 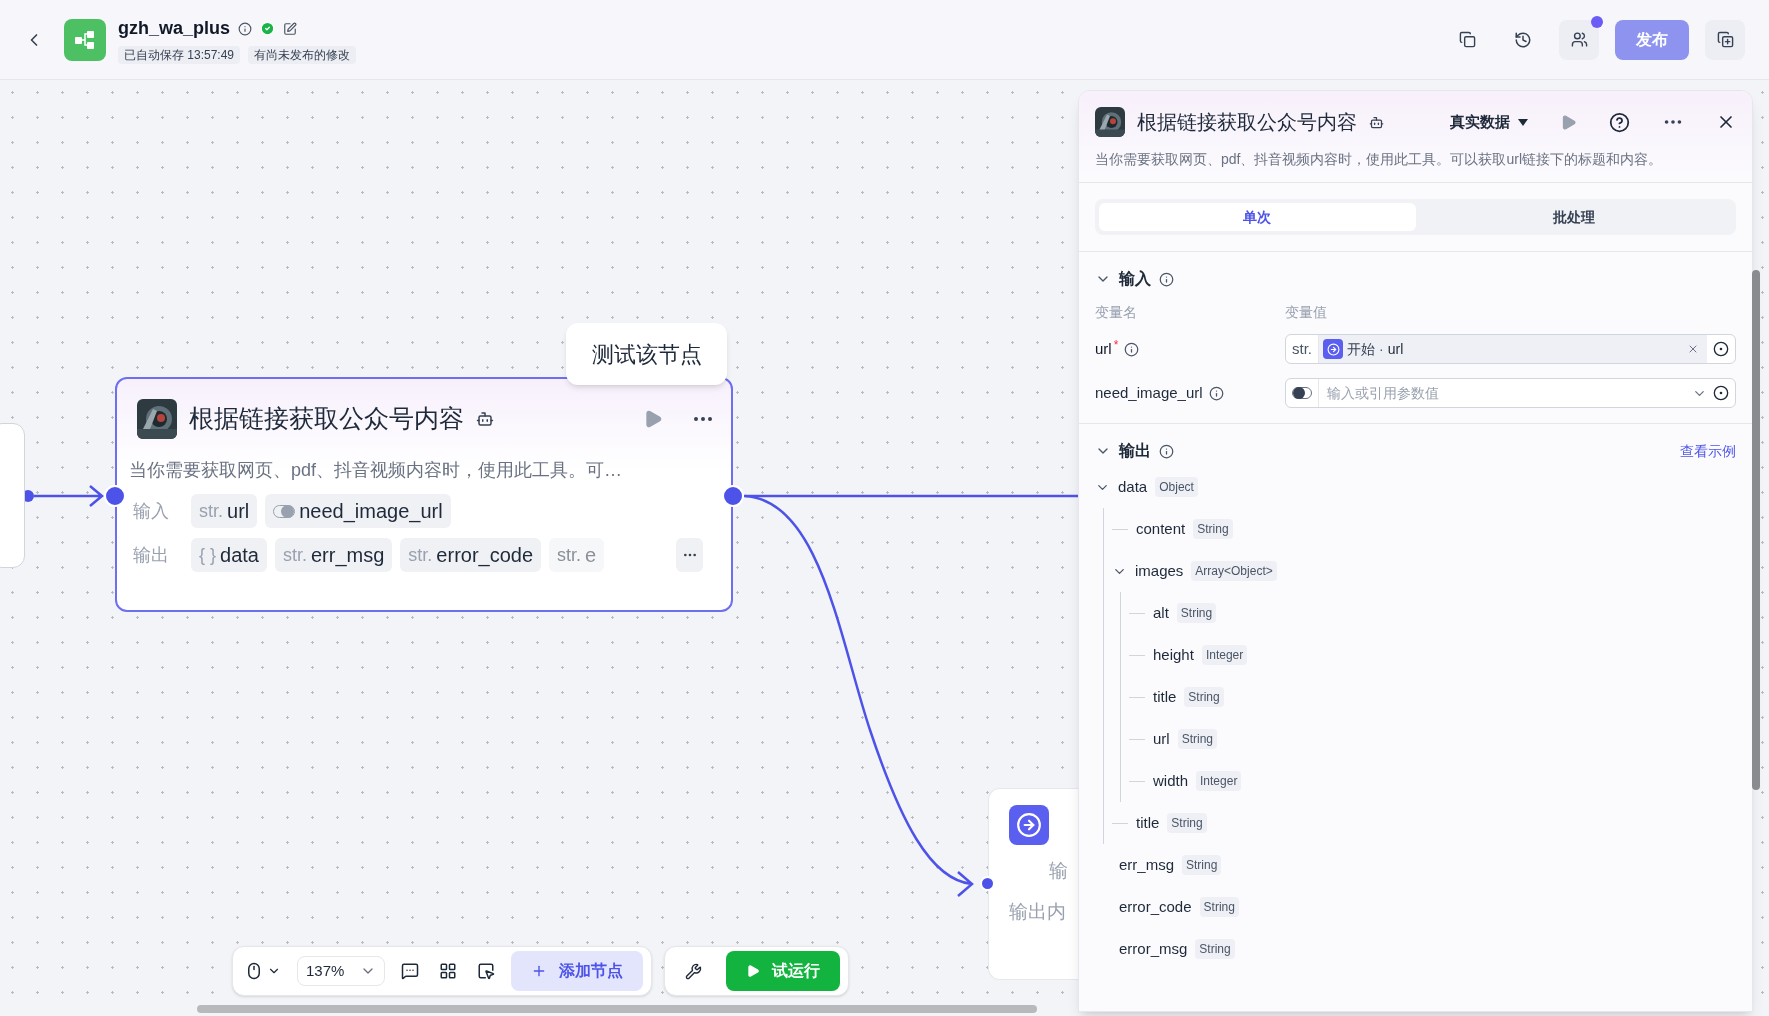 I want to click on type-prefix: { }, so click(x=208, y=555).